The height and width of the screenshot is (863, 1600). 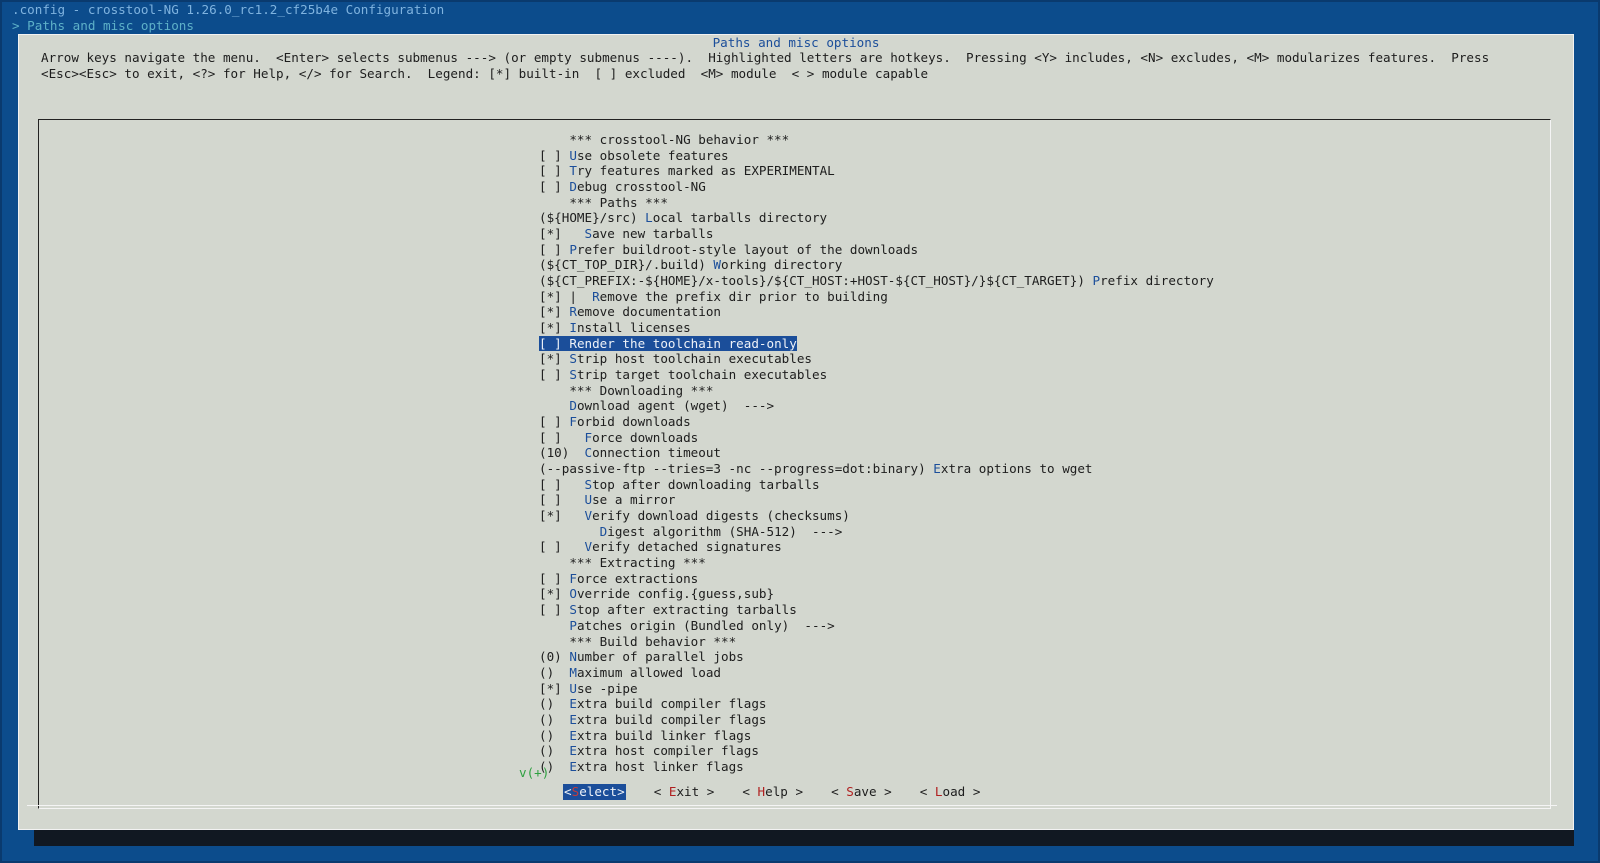 I want to click on menu-item: [ ] Stop after extracting tarballs, so click(x=876, y=610).